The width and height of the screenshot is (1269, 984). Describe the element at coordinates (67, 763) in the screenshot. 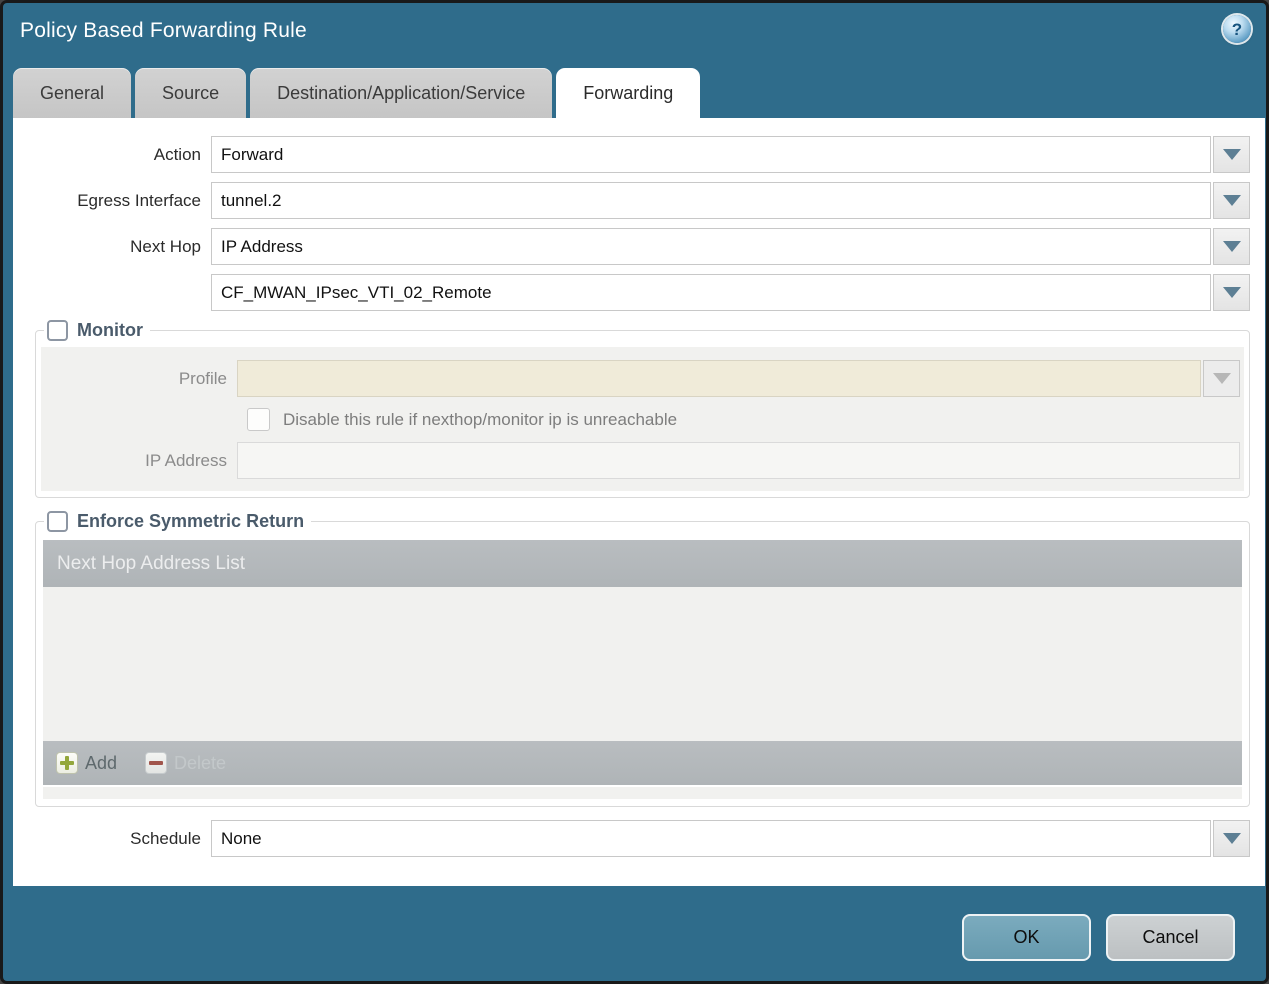

I see `plus-icon` at that location.